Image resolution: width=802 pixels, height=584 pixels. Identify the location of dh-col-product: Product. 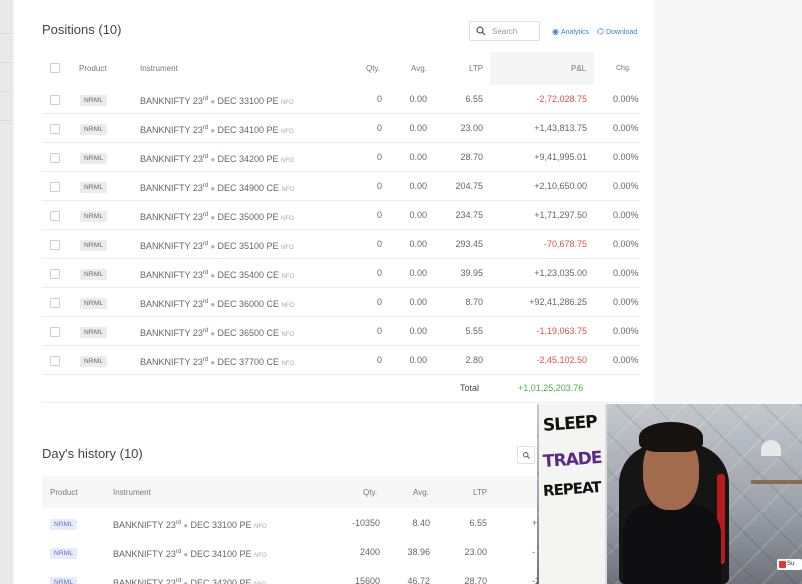
(64, 492).